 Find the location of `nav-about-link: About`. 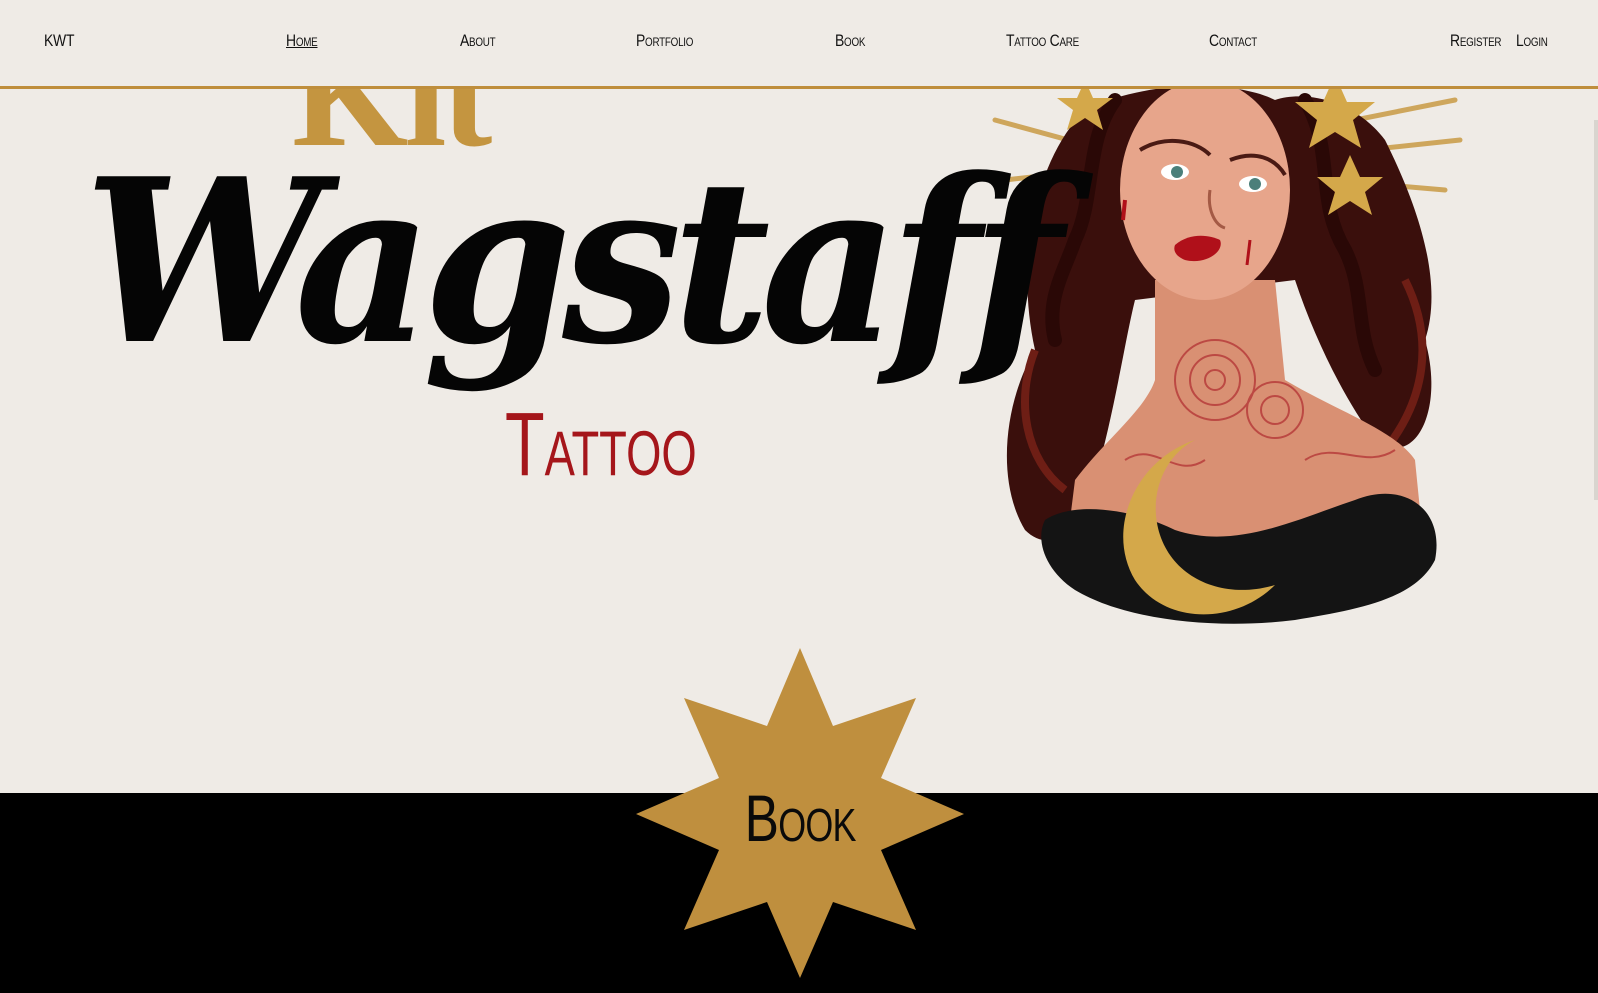

nav-about-link: About is located at coordinates (478, 41).